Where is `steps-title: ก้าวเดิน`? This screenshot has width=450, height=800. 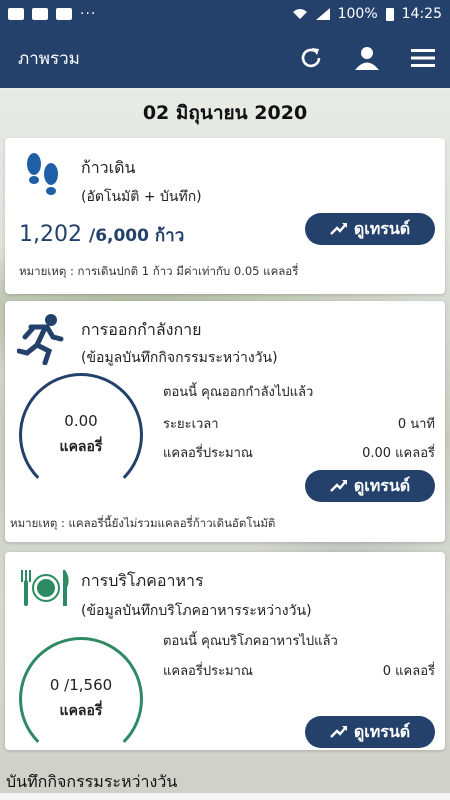 steps-title: ก้าวเดิน is located at coordinates (108, 167).